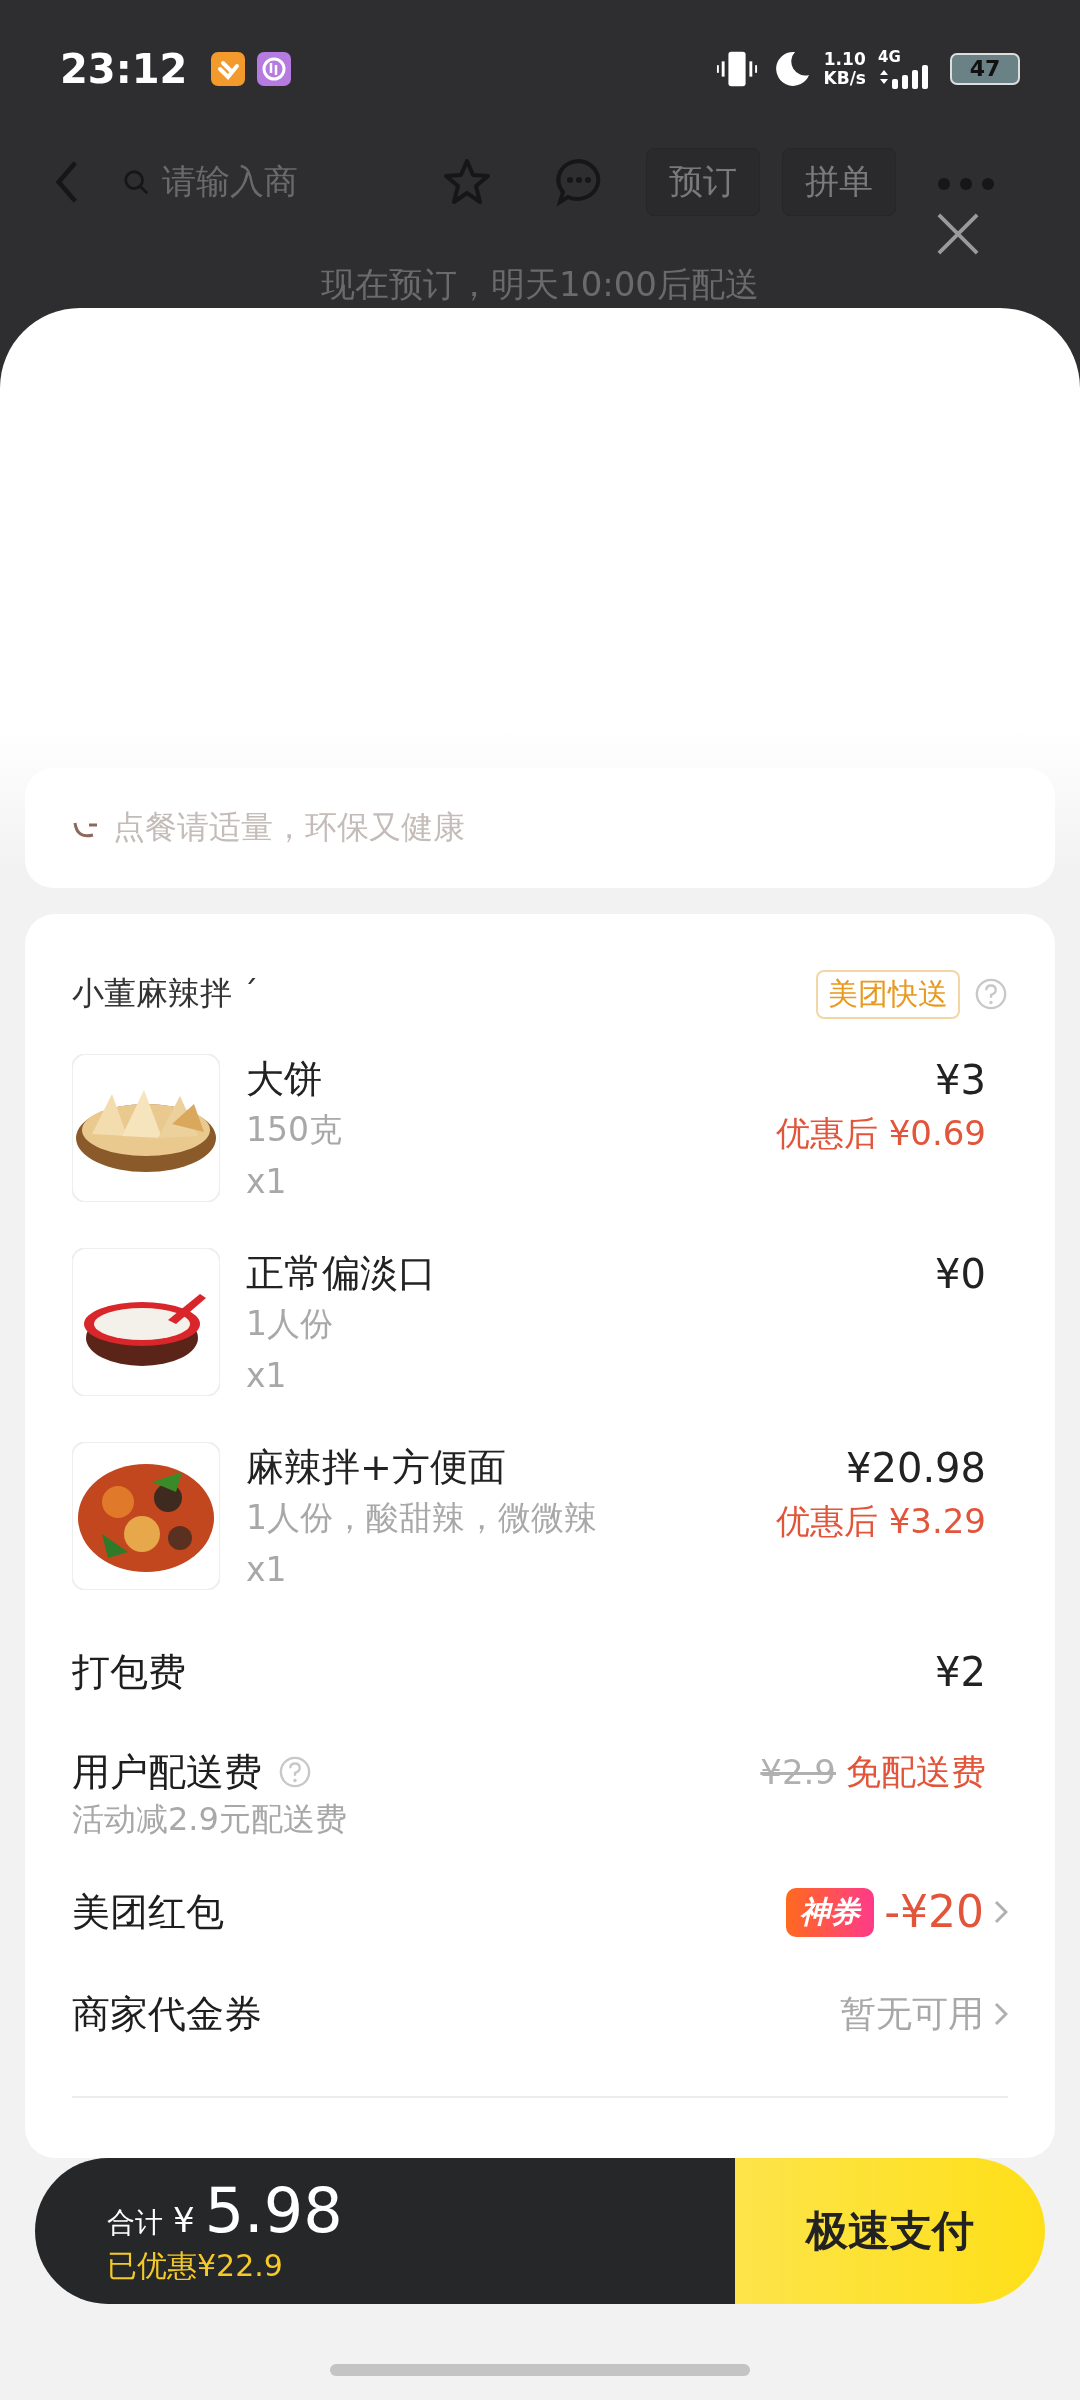  Describe the element at coordinates (844, 78) in the screenshot. I see `network-speed-unit: KB/s` at that location.